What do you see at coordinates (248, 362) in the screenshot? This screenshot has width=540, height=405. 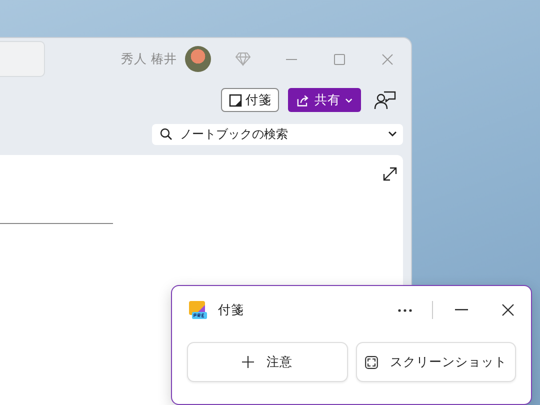 I see `plus-icon` at bounding box center [248, 362].